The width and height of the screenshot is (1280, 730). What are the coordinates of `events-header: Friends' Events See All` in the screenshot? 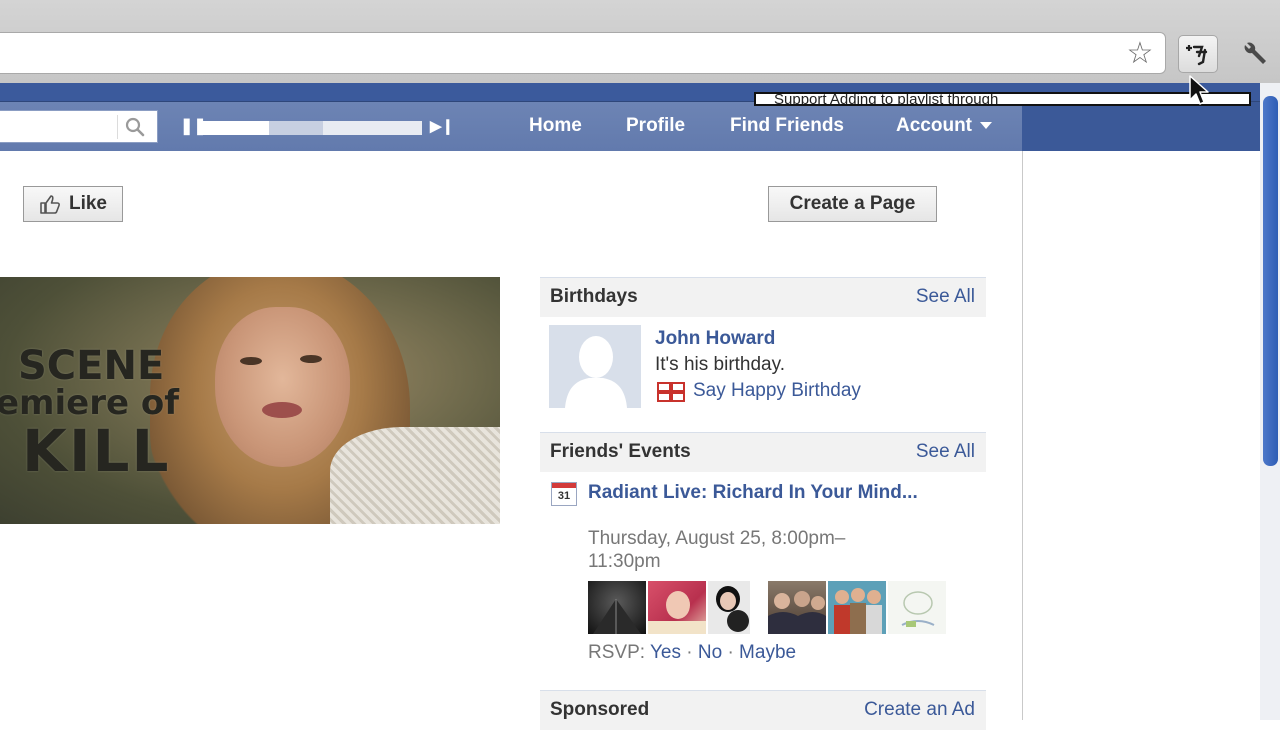 It's located at (763, 452).